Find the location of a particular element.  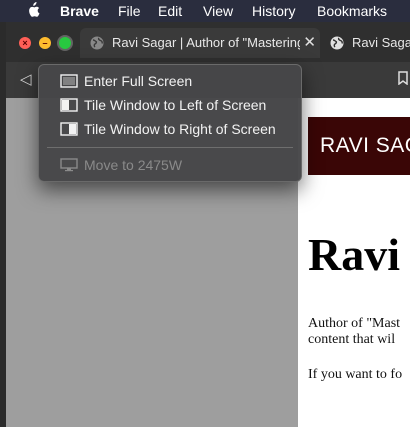

tab-ravi-sagar: Ravi Sagar is located at coordinates (366, 43).